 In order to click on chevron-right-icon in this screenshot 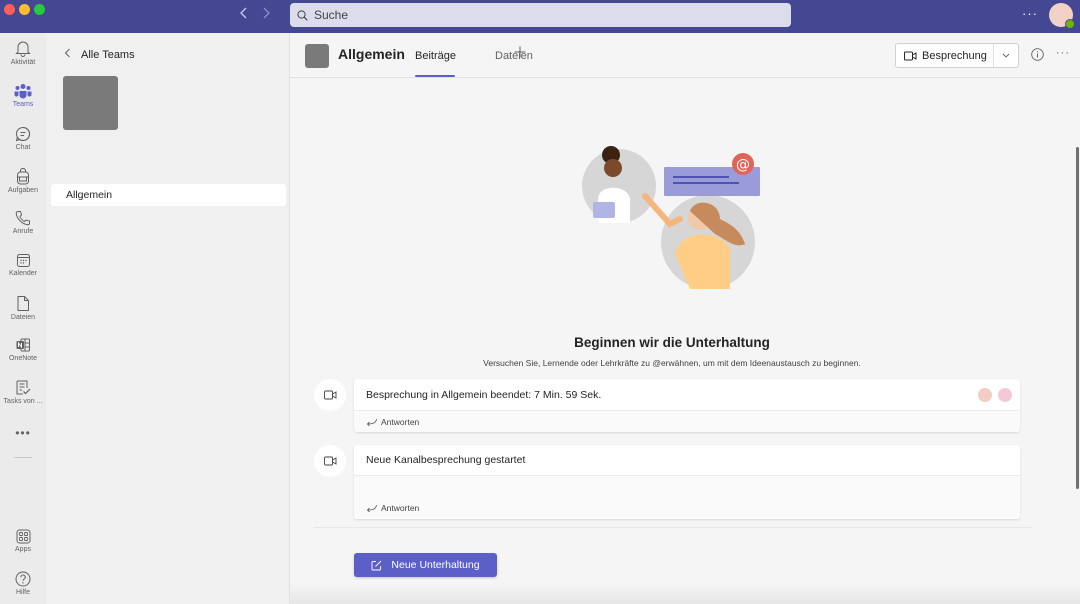, I will do `click(266, 13)`.